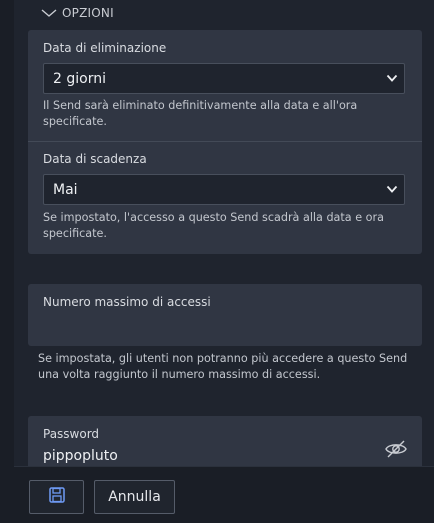 Image resolution: width=434 pixels, height=523 pixels. Describe the element at coordinates (224, 494) in the screenshot. I see `footer-bar: Annulla` at that location.